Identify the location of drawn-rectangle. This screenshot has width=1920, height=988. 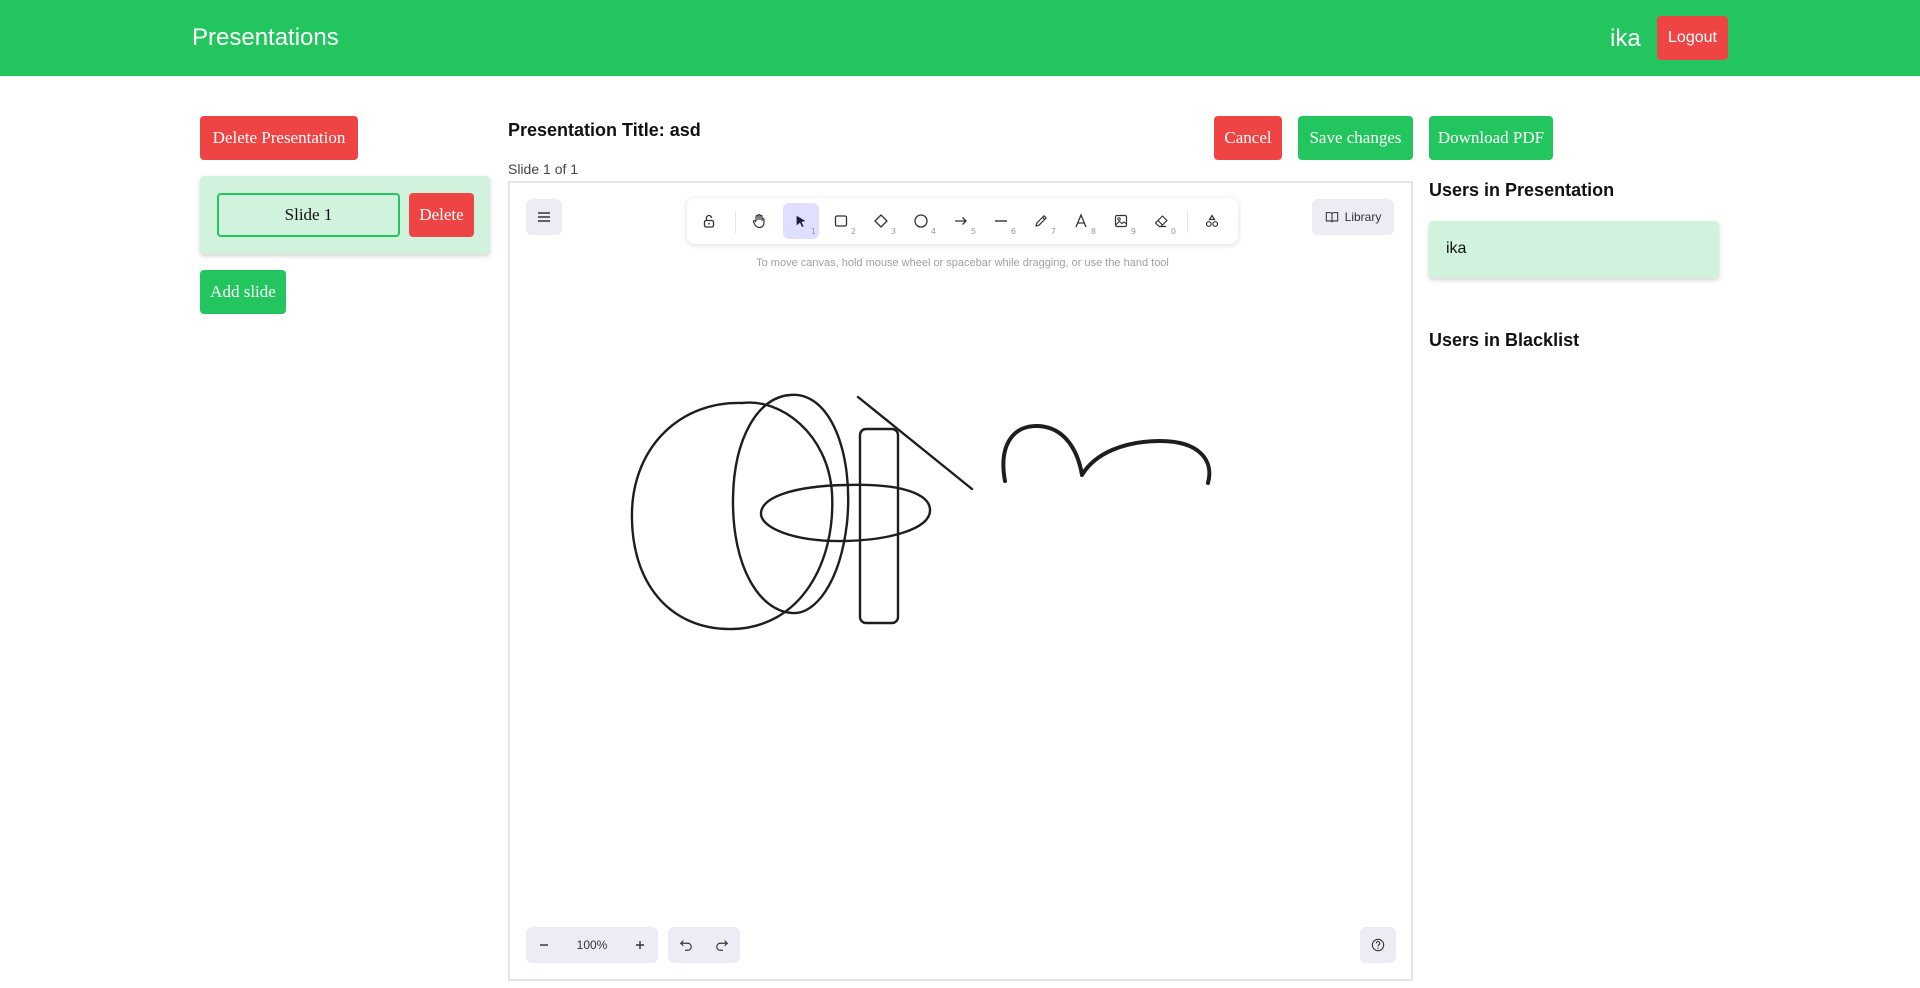
(879, 526).